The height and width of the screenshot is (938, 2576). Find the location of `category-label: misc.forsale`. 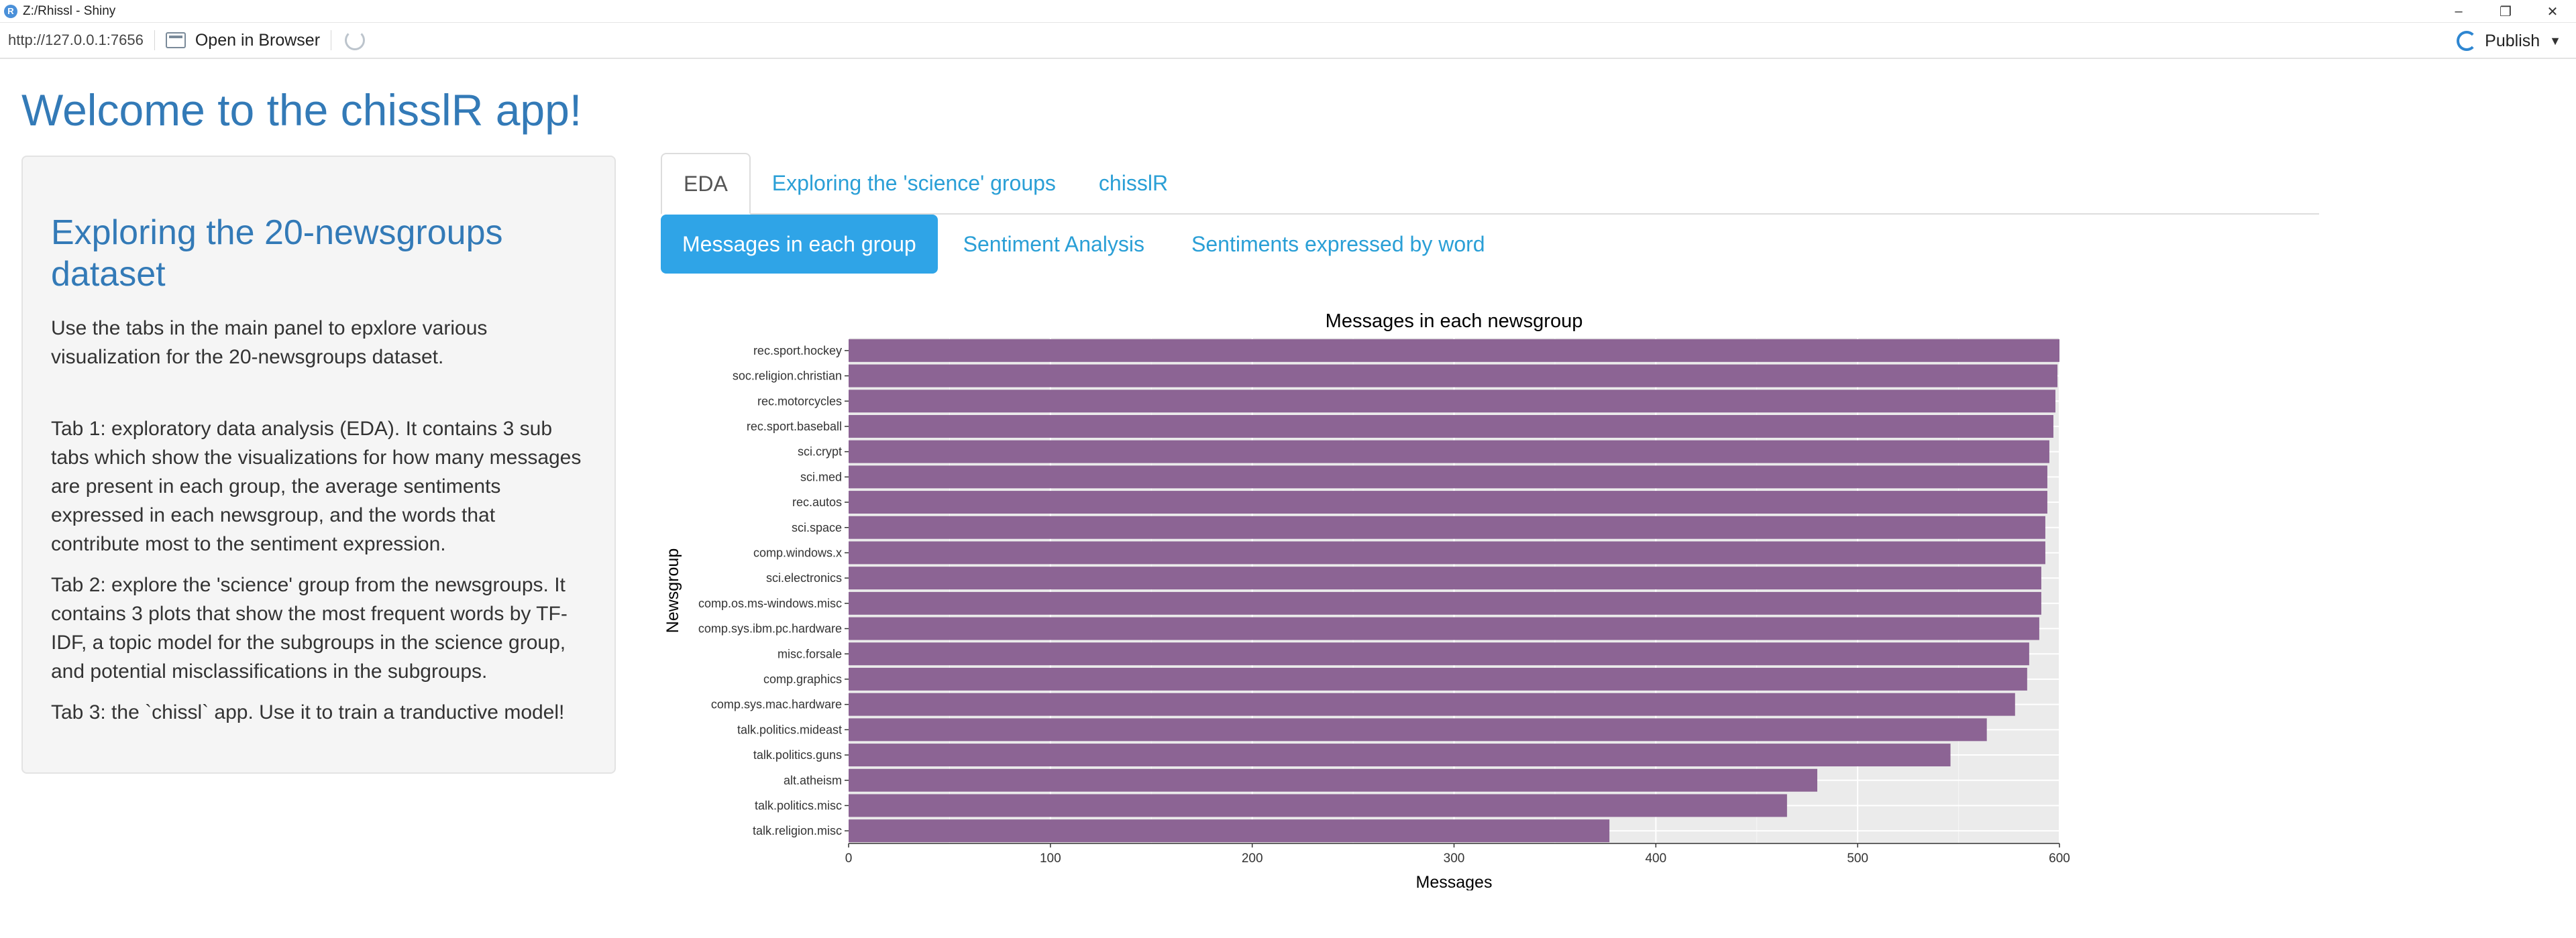

category-label: misc.forsale is located at coordinates (809, 653).